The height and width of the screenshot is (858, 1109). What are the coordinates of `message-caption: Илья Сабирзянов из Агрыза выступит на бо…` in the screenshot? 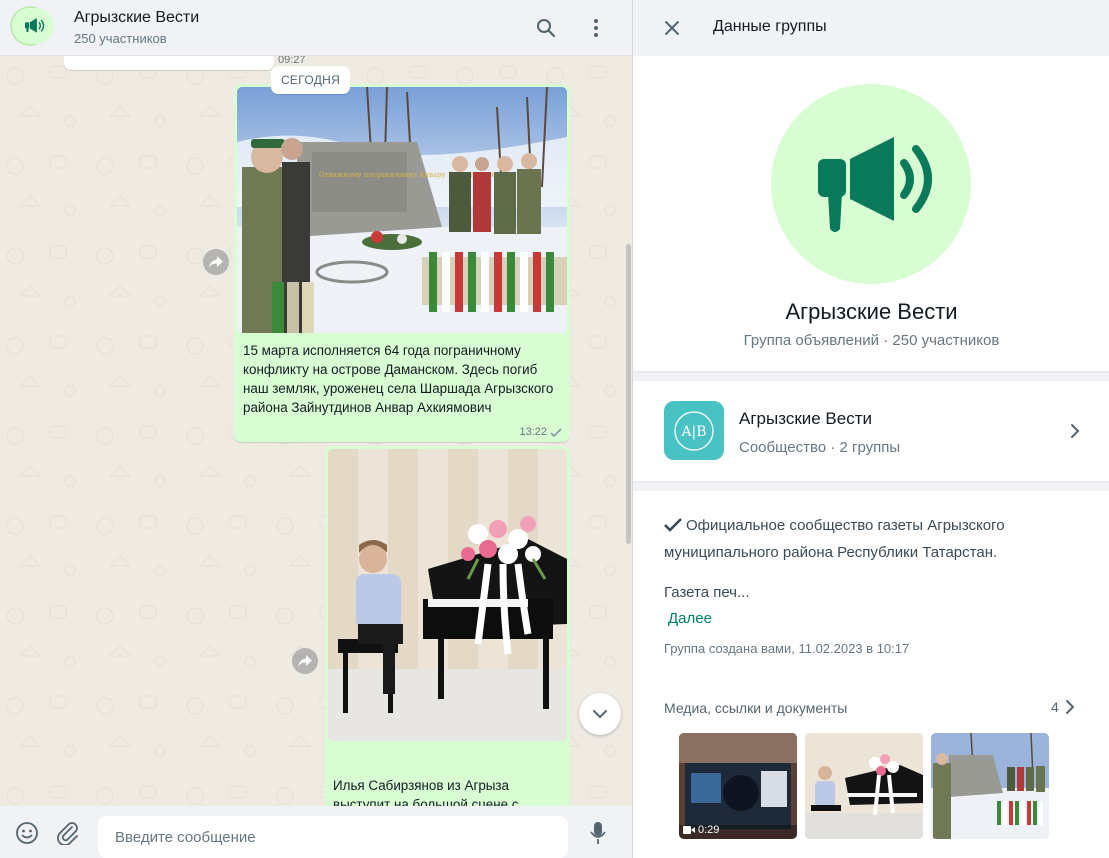 It's located at (426, 792).